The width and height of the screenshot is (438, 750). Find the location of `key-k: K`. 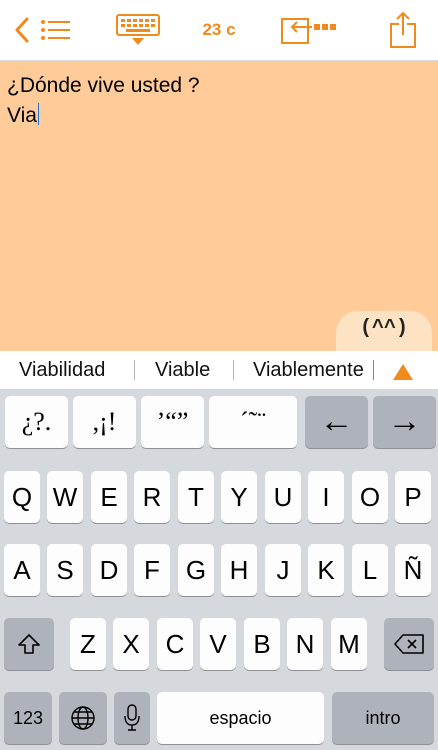

key-k: K is located at coordinates (326, 570).